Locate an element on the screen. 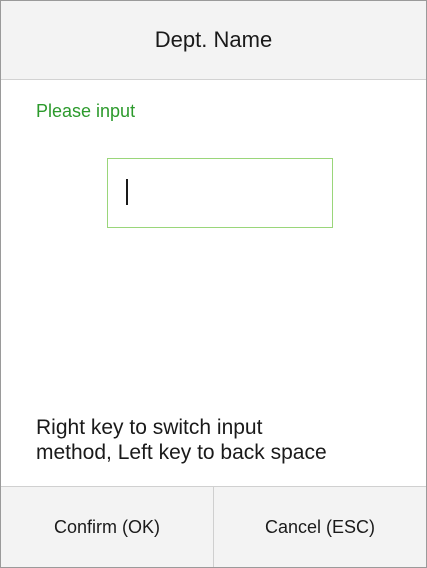 Image resolution: width=427 pixels, height=568 pixels. hint-line-1: Right key to switch input is located at coordinates (149, 427).